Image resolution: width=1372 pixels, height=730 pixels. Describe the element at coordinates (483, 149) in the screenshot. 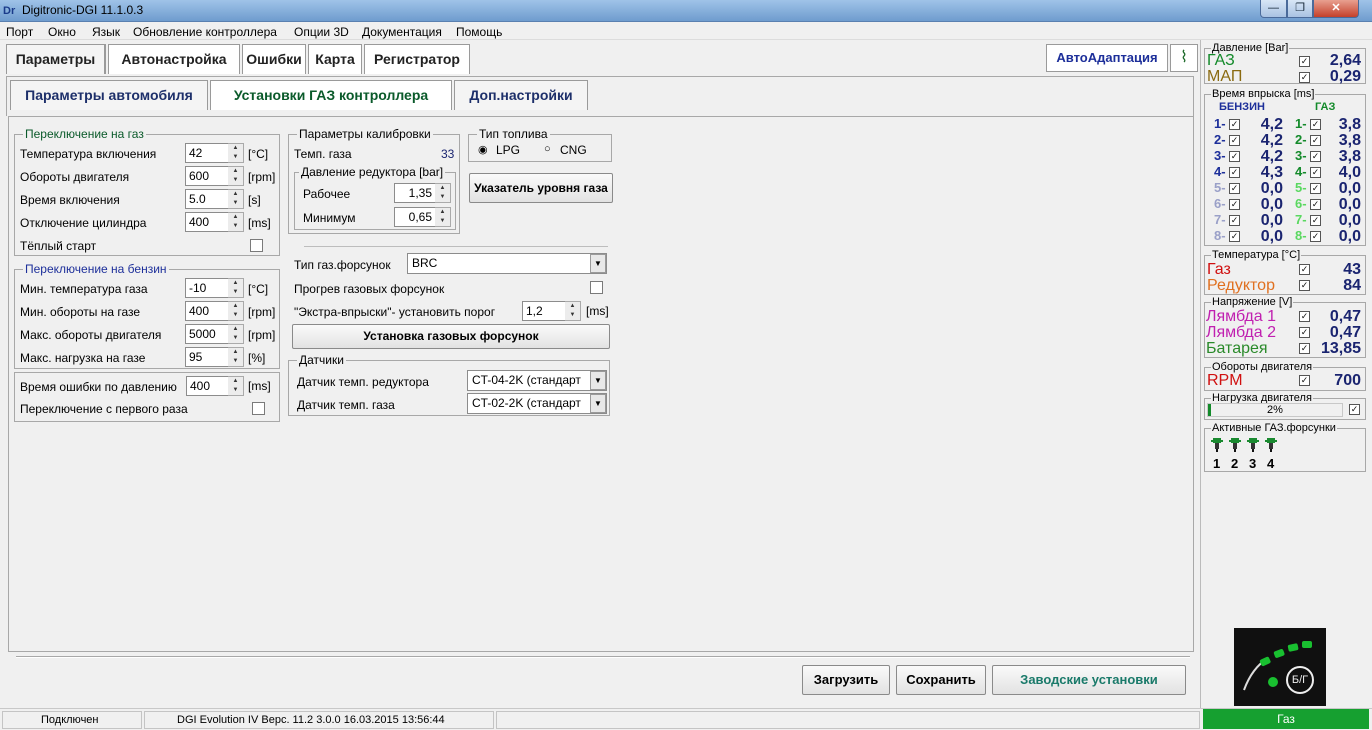

I see `lpg-radio: ◉` at that location.